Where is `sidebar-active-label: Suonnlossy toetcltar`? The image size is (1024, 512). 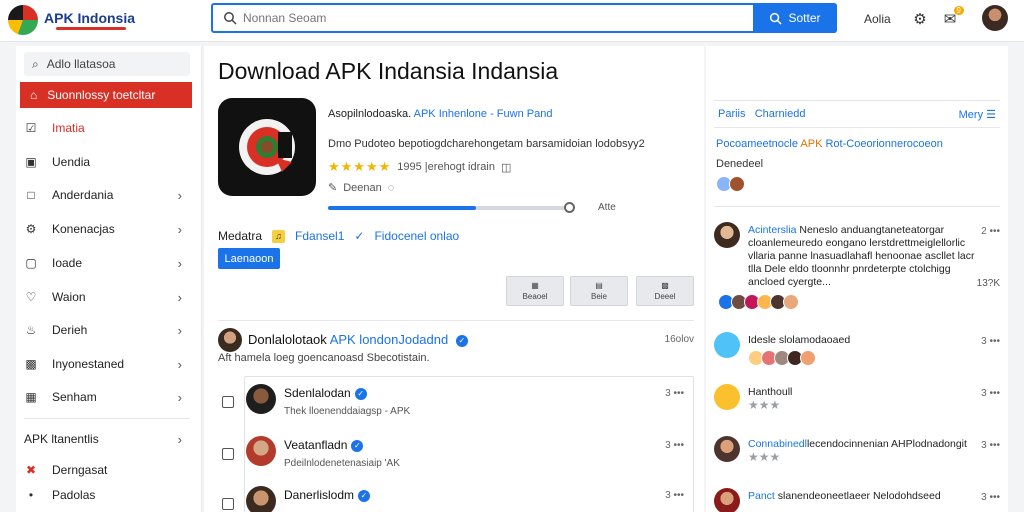 sidebar-active-label: Suonnlossy toetcltar is located at coordinates (101, 95).